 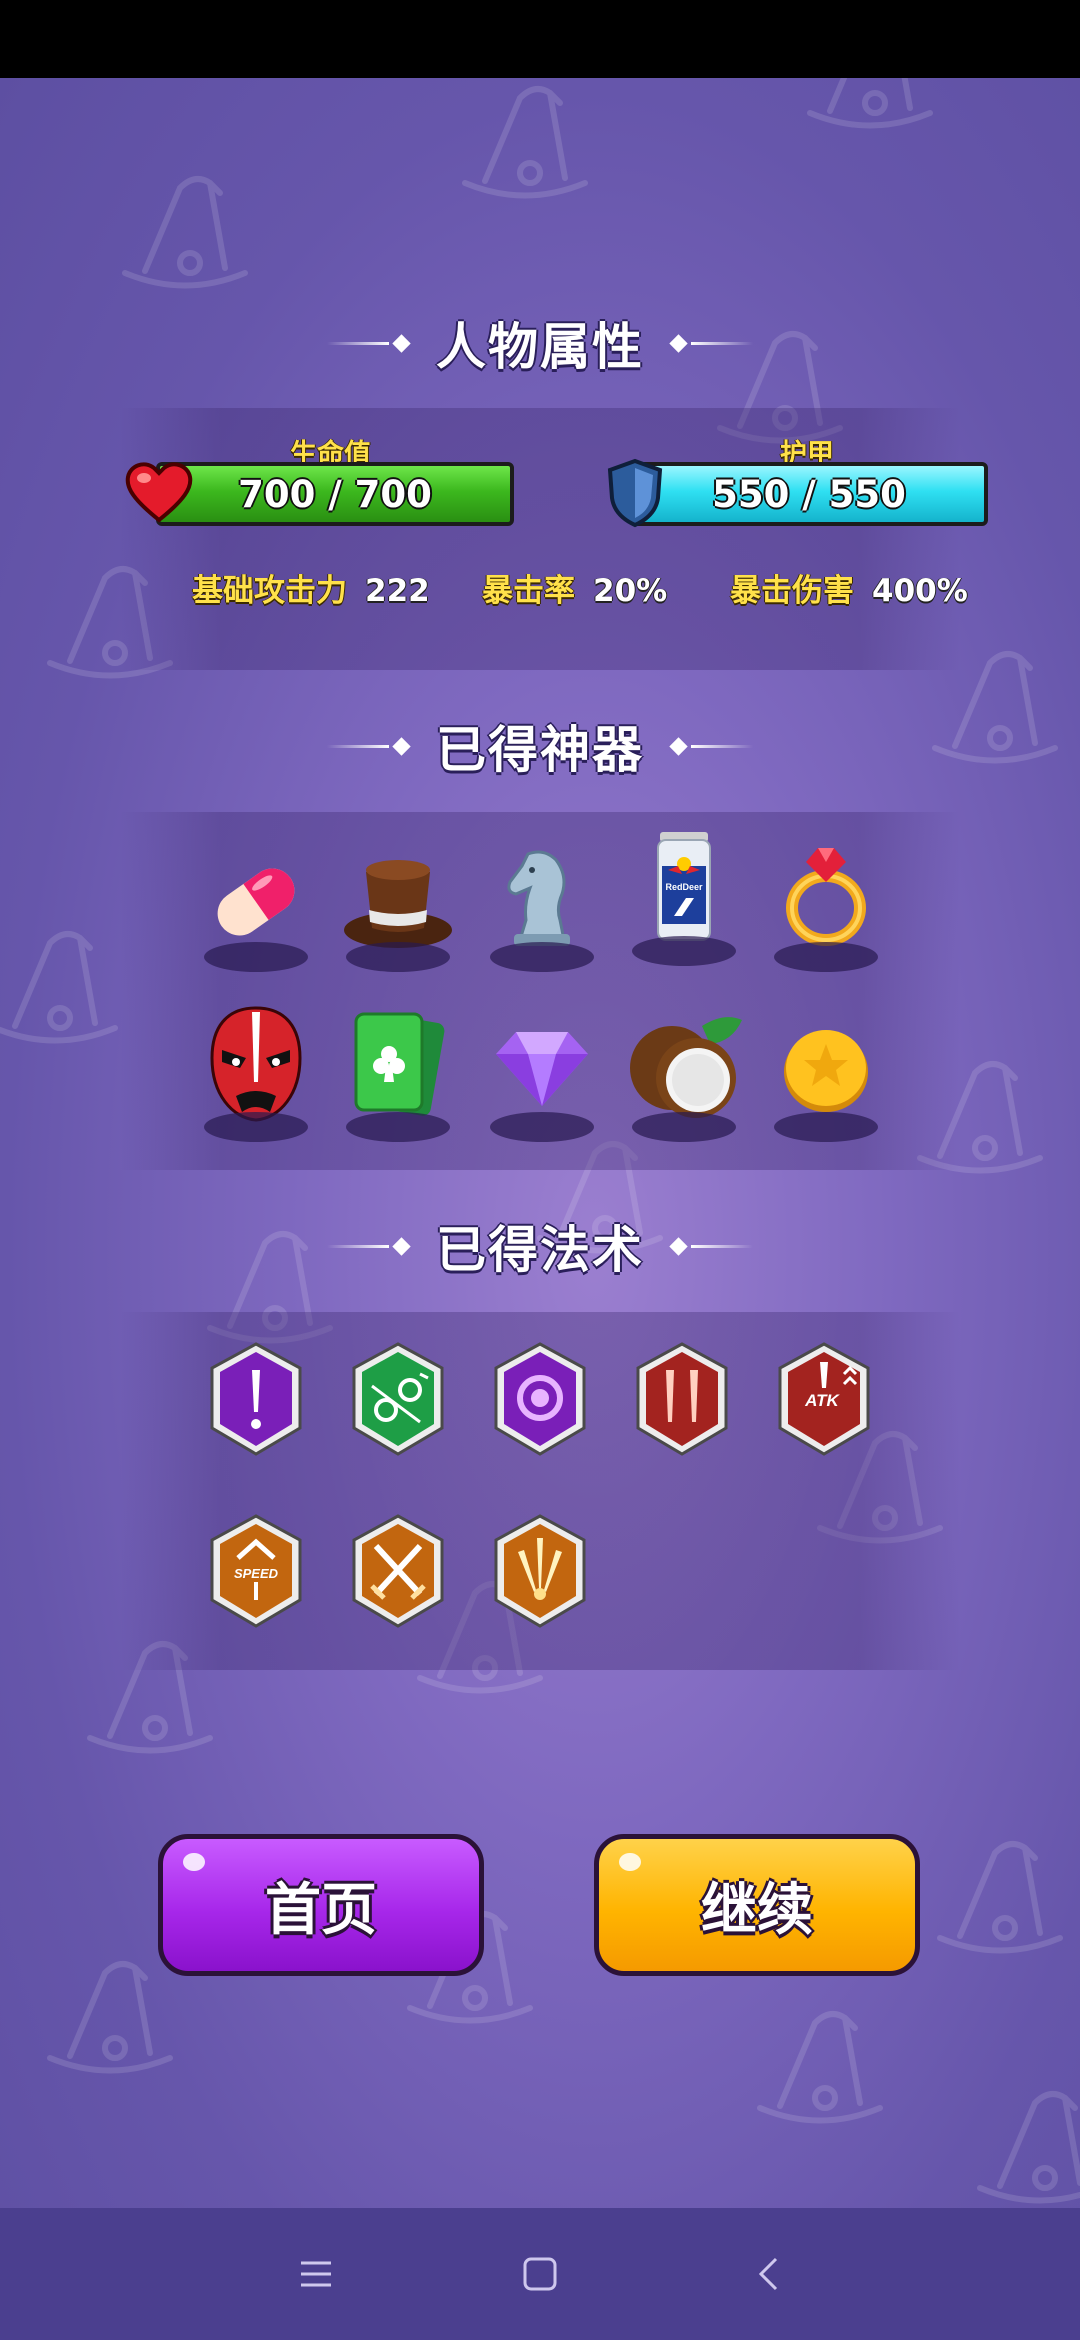 I want to click on stat-crit-rate-value: 20%, so click(x=630, y=591).